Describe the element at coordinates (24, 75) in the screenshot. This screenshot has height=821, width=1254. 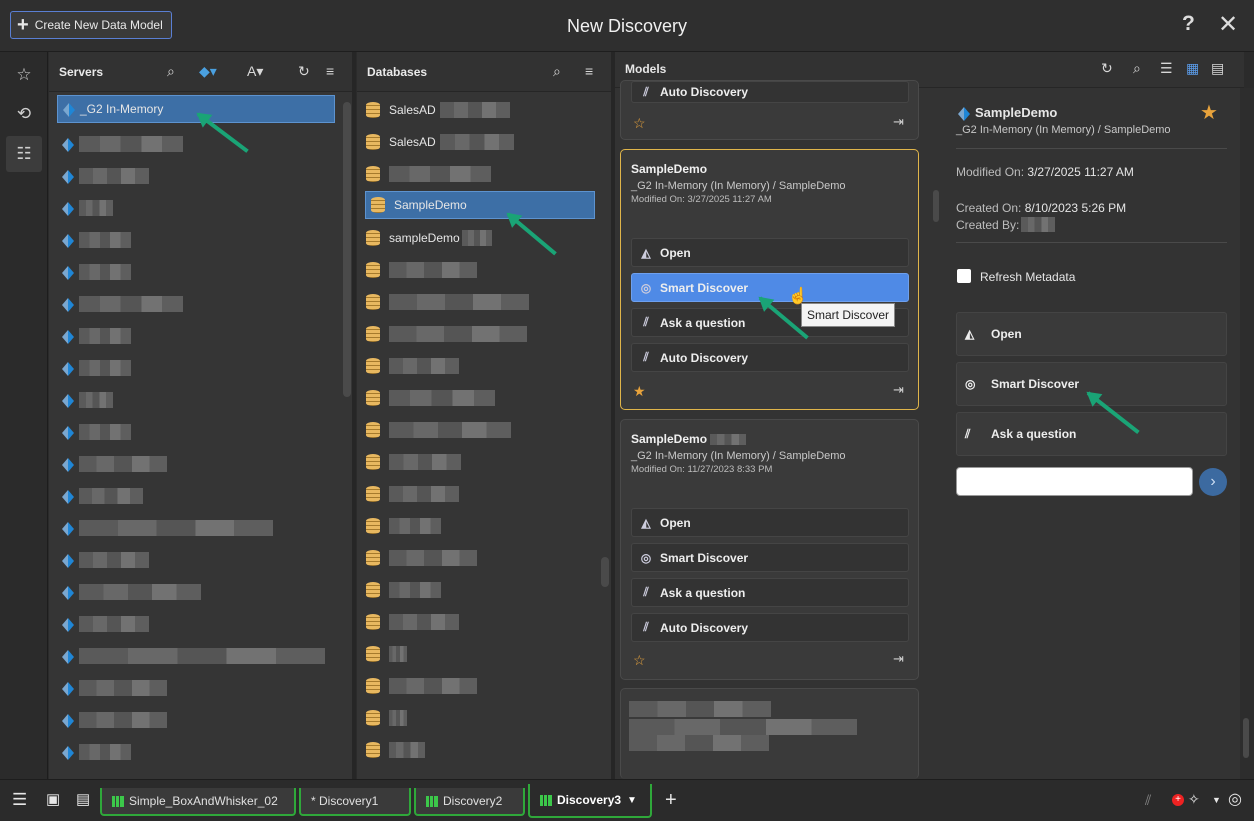
I see `star-icon: ☆` at that location.